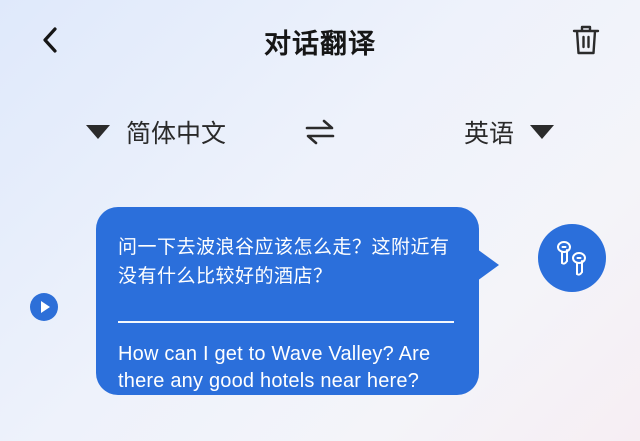  I want to click on trash-icon, so click(586, 40).